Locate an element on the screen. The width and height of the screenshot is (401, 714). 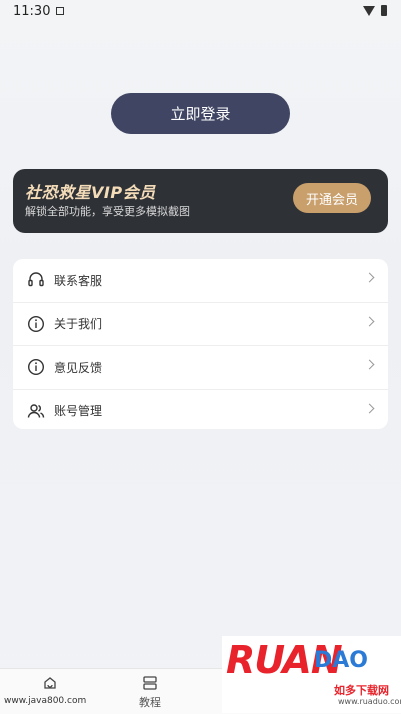
watermark-url: www.java800.com is located at coordinates (45, 701).